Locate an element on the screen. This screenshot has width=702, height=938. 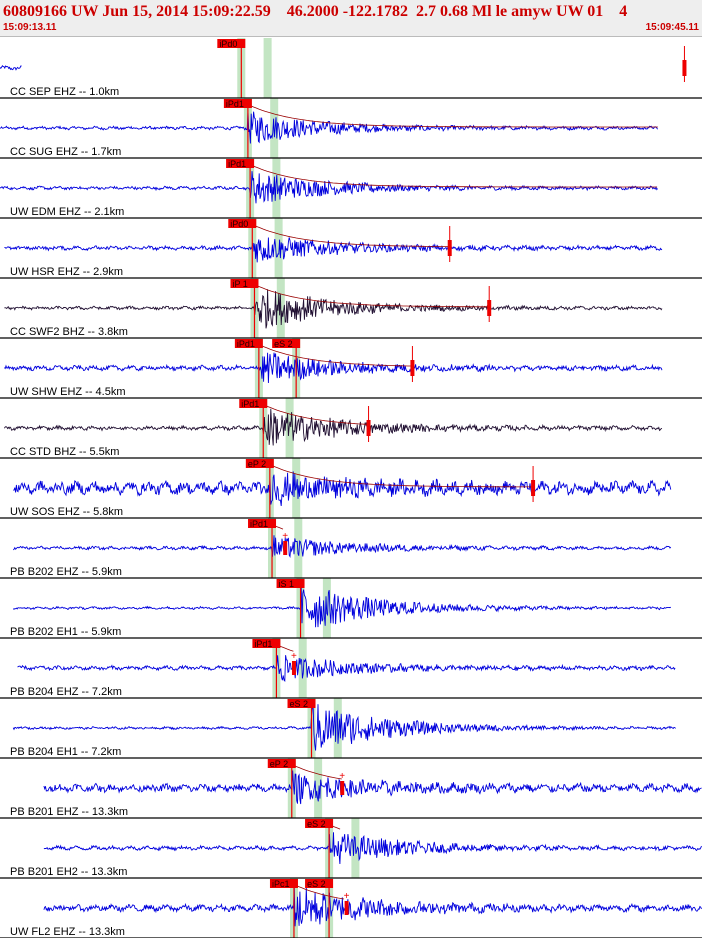
station-label: UW SOS EHZ -- 5.8km is located at coordinates (66, 512).